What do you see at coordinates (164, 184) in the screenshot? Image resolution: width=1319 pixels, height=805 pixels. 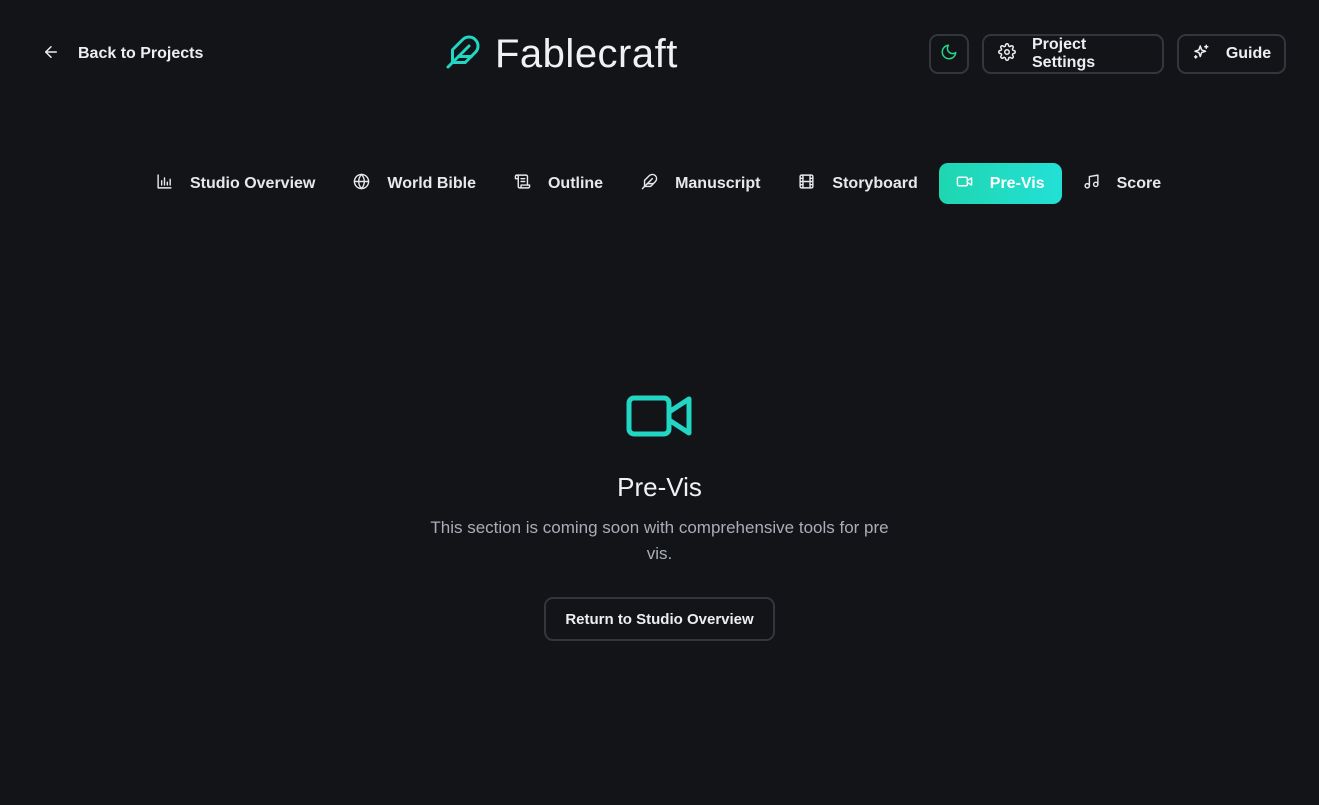 I see `bar-chart-icon` at bounding box center [164, 184].